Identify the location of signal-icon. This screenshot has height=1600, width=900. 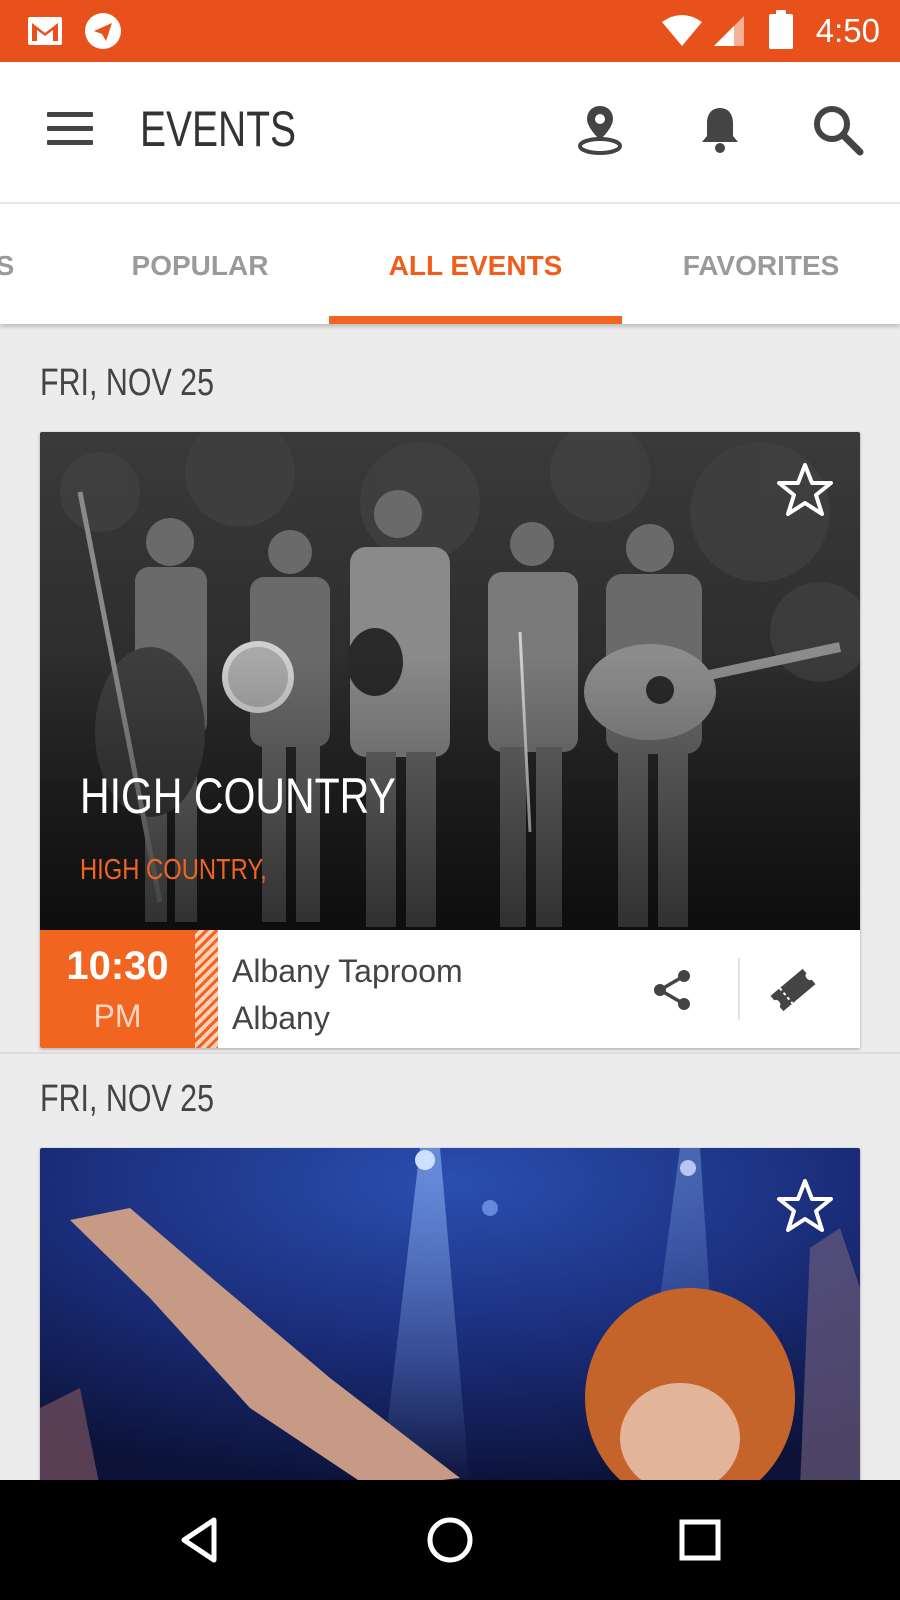
(729, 31).